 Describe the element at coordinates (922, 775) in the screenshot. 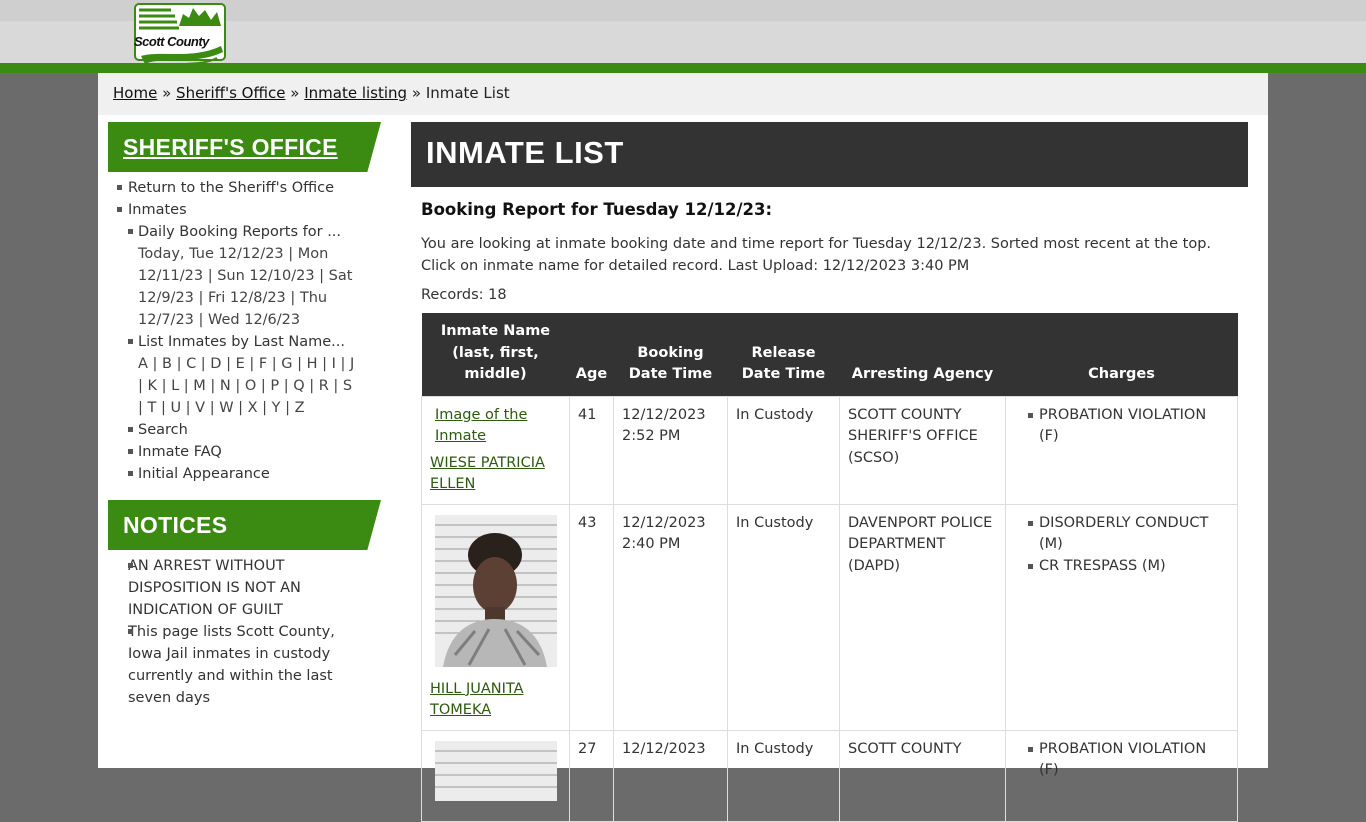

I see `agency-cell: SCOTT COUNTY` at that location.